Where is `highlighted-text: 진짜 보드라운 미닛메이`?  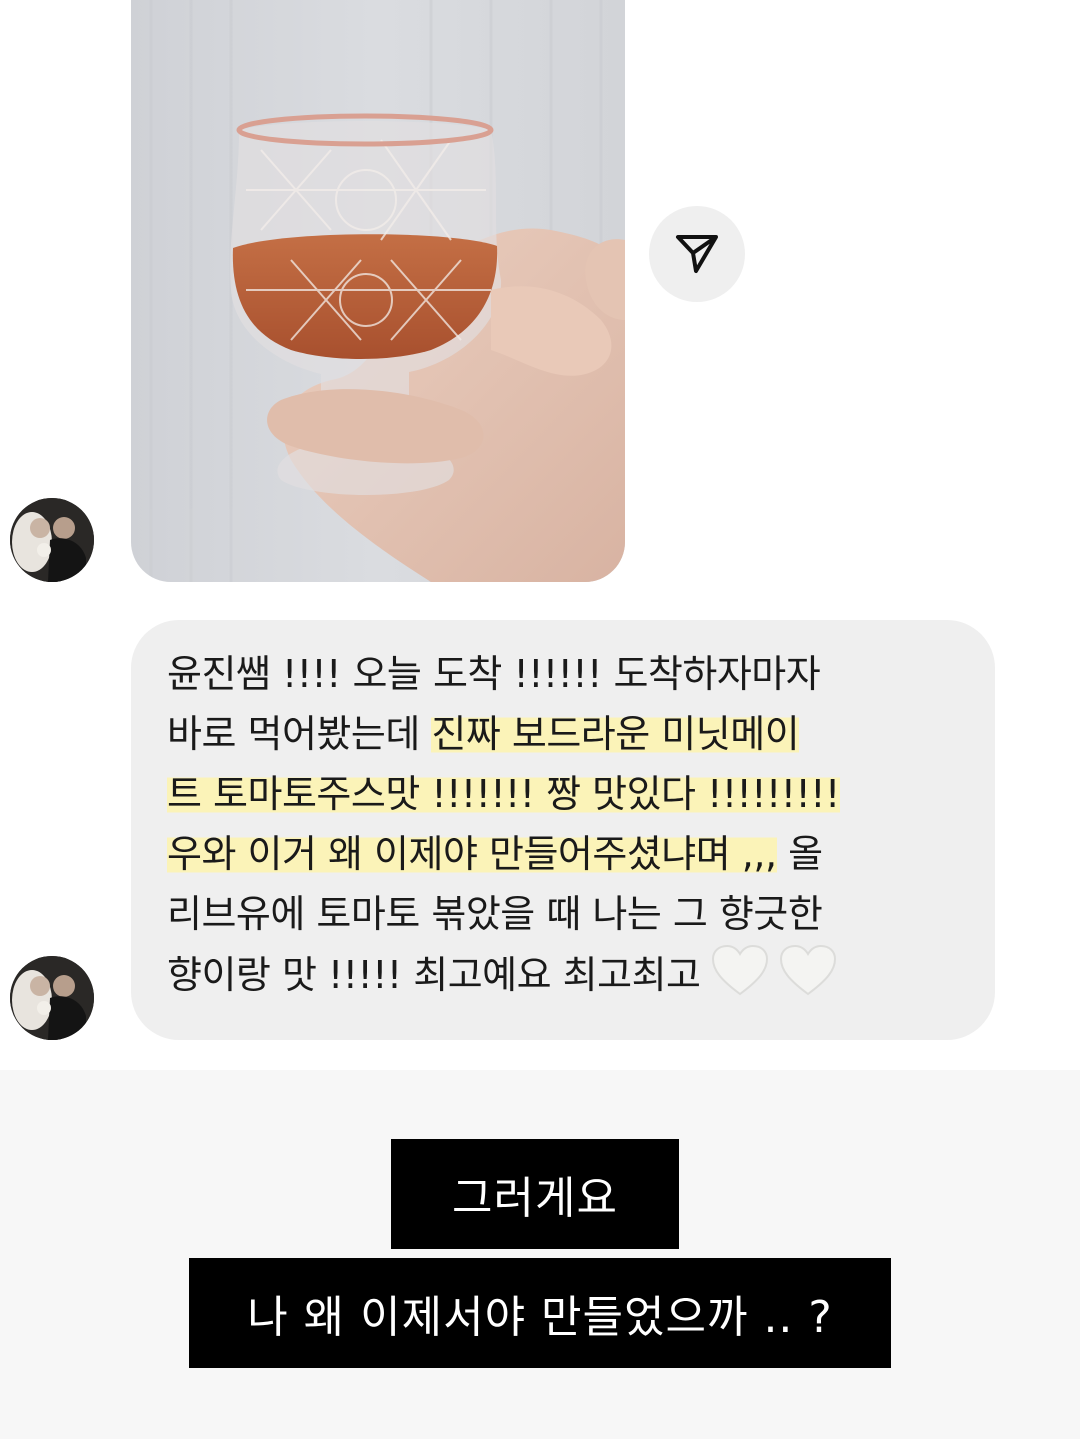 highlighted-text: 진짜 보드라운 미닛메이 is located at coordinates (615, 734).